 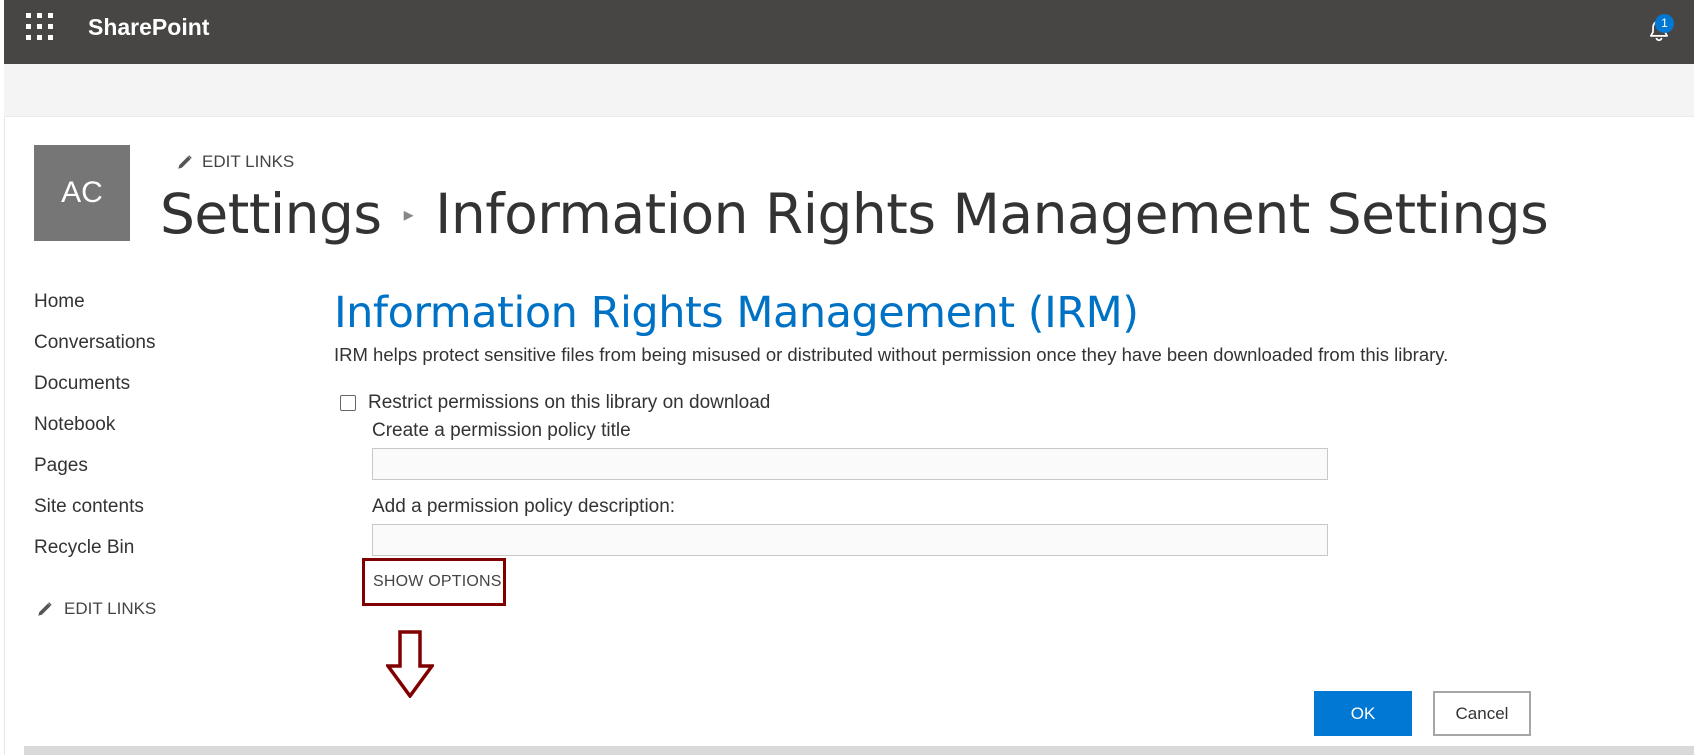 What do you see at coordinates (94, 515) in the screenshot?
I see `nav-item-site-contents: Site contents` at bounding box center [94, 515].